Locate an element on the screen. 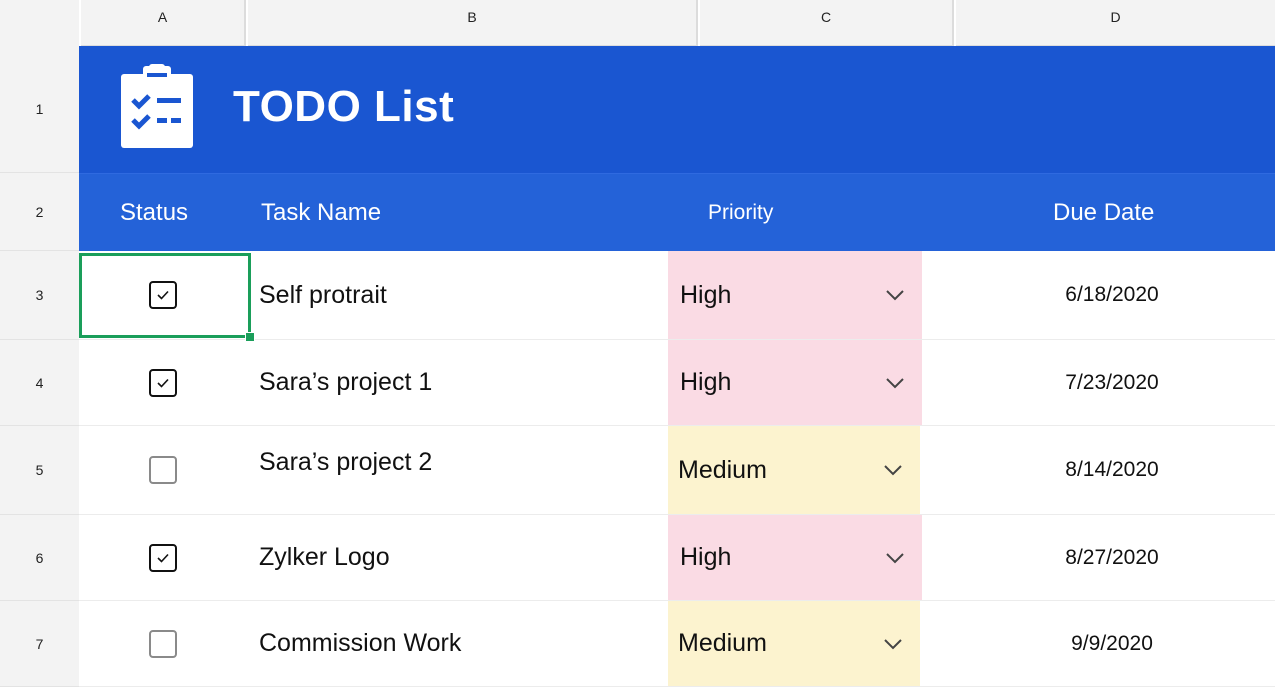 Image resolution: width=1275 pixels, height=687 pixels. row-header-5: 5 is located at coordinates (39, 470).